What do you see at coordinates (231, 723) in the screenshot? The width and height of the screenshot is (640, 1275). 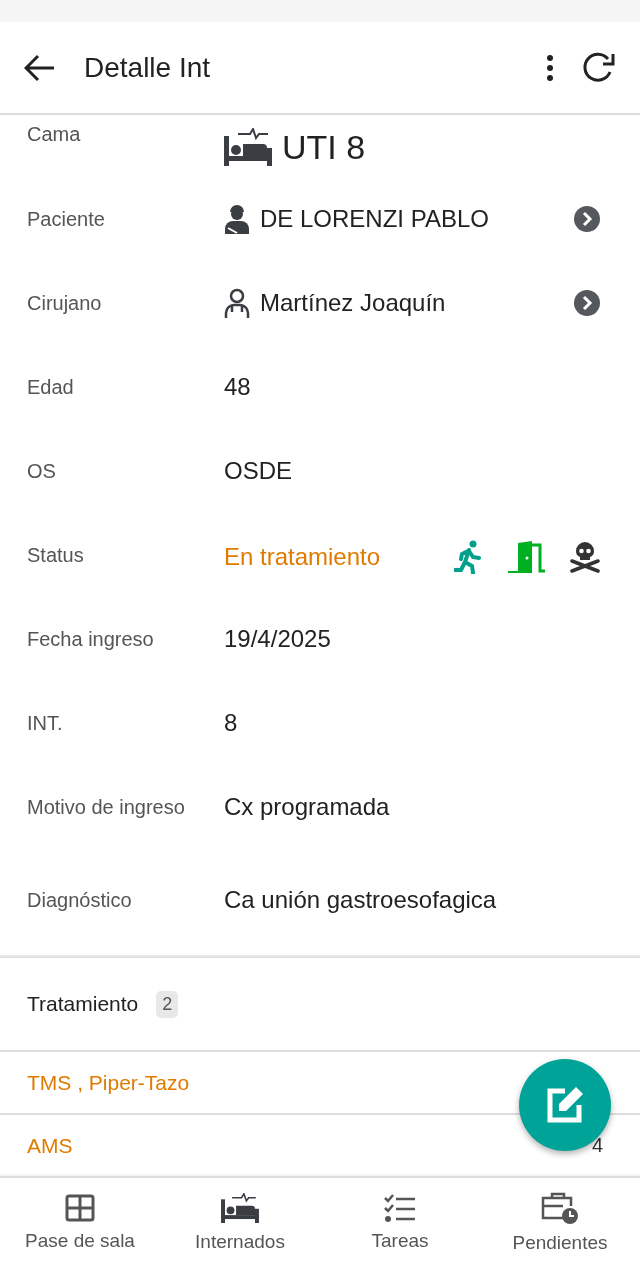 I see `field-value: 8` at bounding box center [231, 723].